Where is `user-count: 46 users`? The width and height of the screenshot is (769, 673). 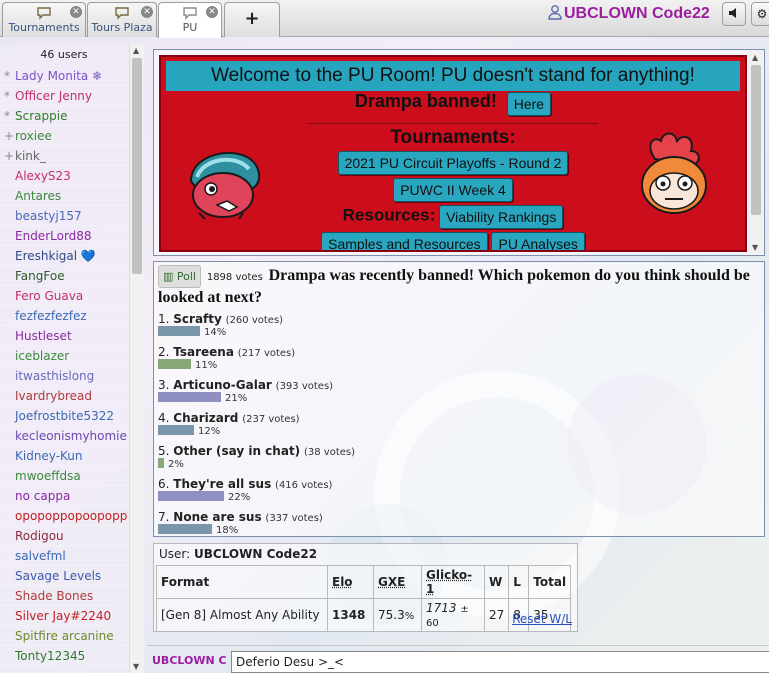 user-count: 46 users is located at coordinates (64, 54).